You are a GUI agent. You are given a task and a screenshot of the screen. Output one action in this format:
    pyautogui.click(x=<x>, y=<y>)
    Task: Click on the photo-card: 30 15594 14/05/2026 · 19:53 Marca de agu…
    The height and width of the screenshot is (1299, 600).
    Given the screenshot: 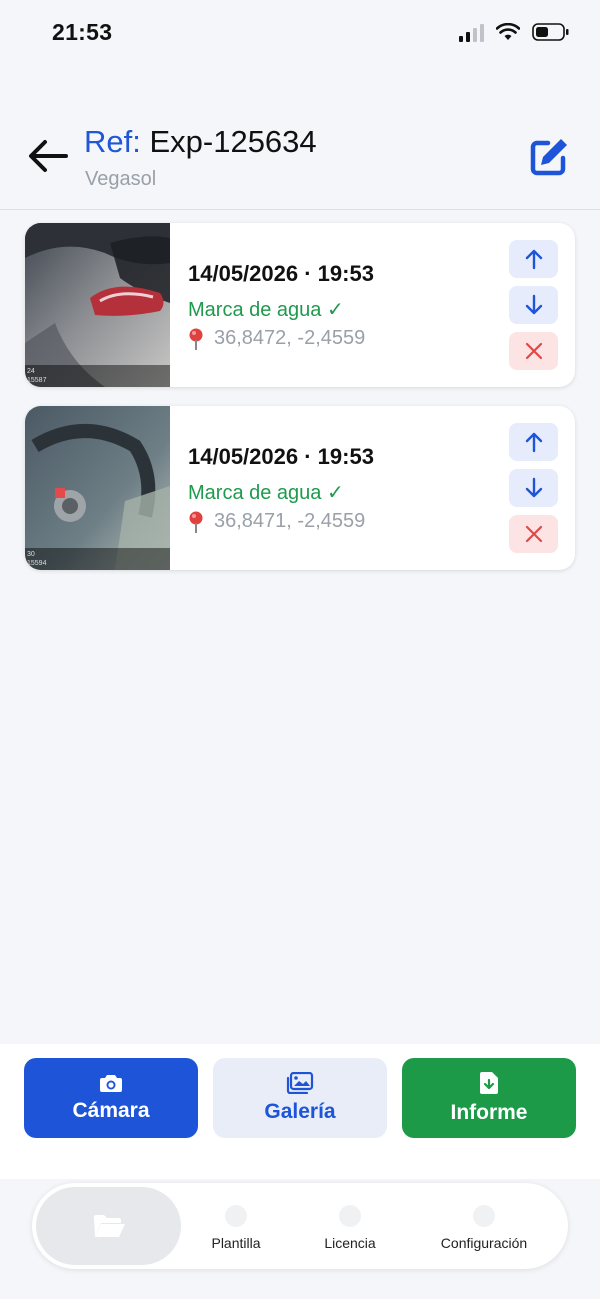 What is the action you would take?
    pyautogui.click(x=300, y=488)
    